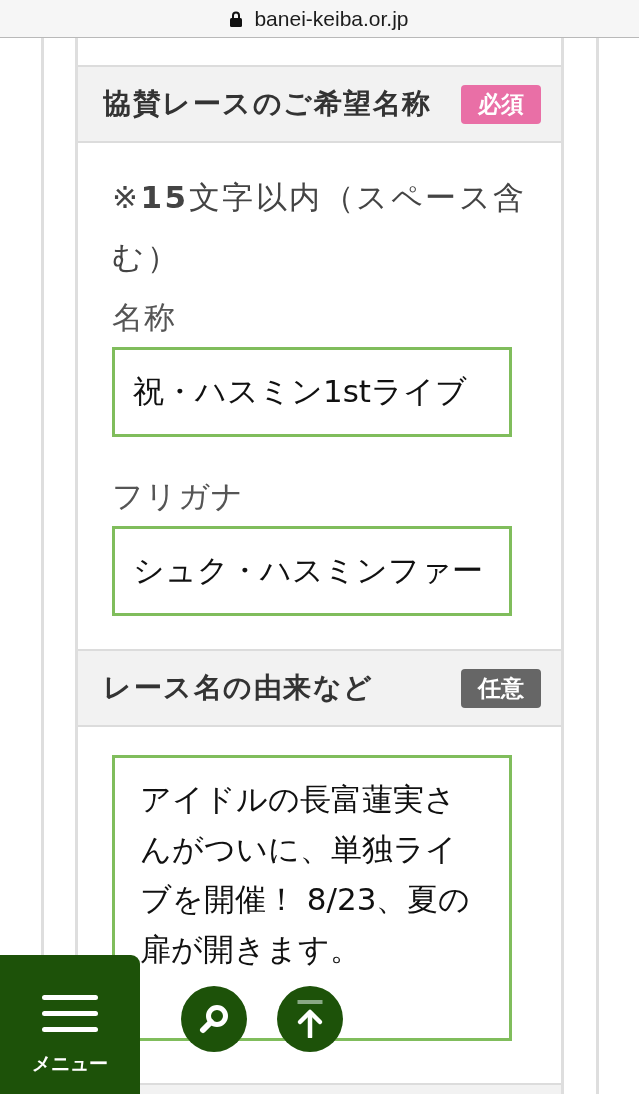 This screenshot has height=1094, width=639. What do you see at coordinates (312, 571) in the screenshot?
I see `text-input: シュク・ハスミンファー` at bounding box center [312, 571].